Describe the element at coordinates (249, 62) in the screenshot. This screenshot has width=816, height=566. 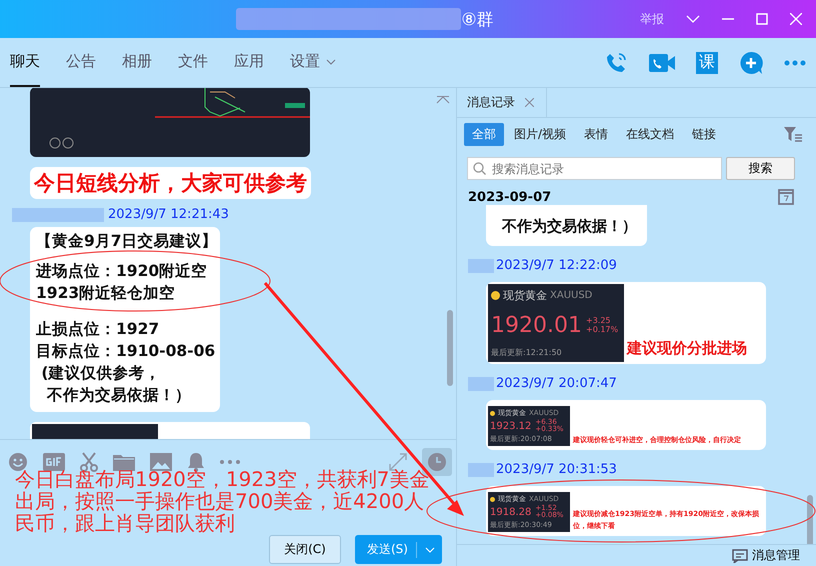
I see `tab: 应用` at that location.